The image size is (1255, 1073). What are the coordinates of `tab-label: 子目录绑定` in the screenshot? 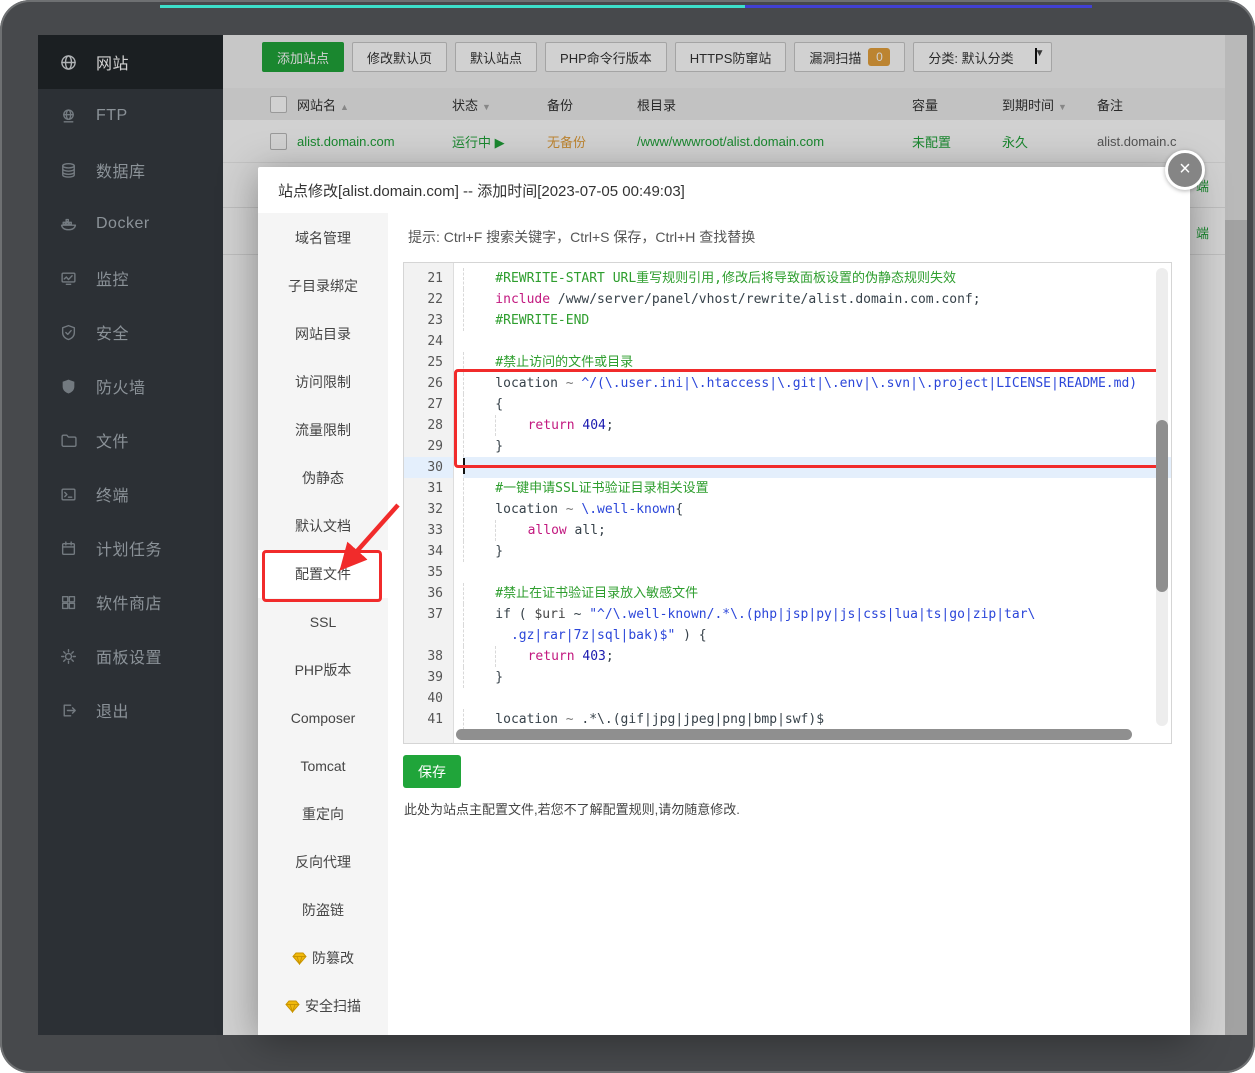 It's located at (323, 286).